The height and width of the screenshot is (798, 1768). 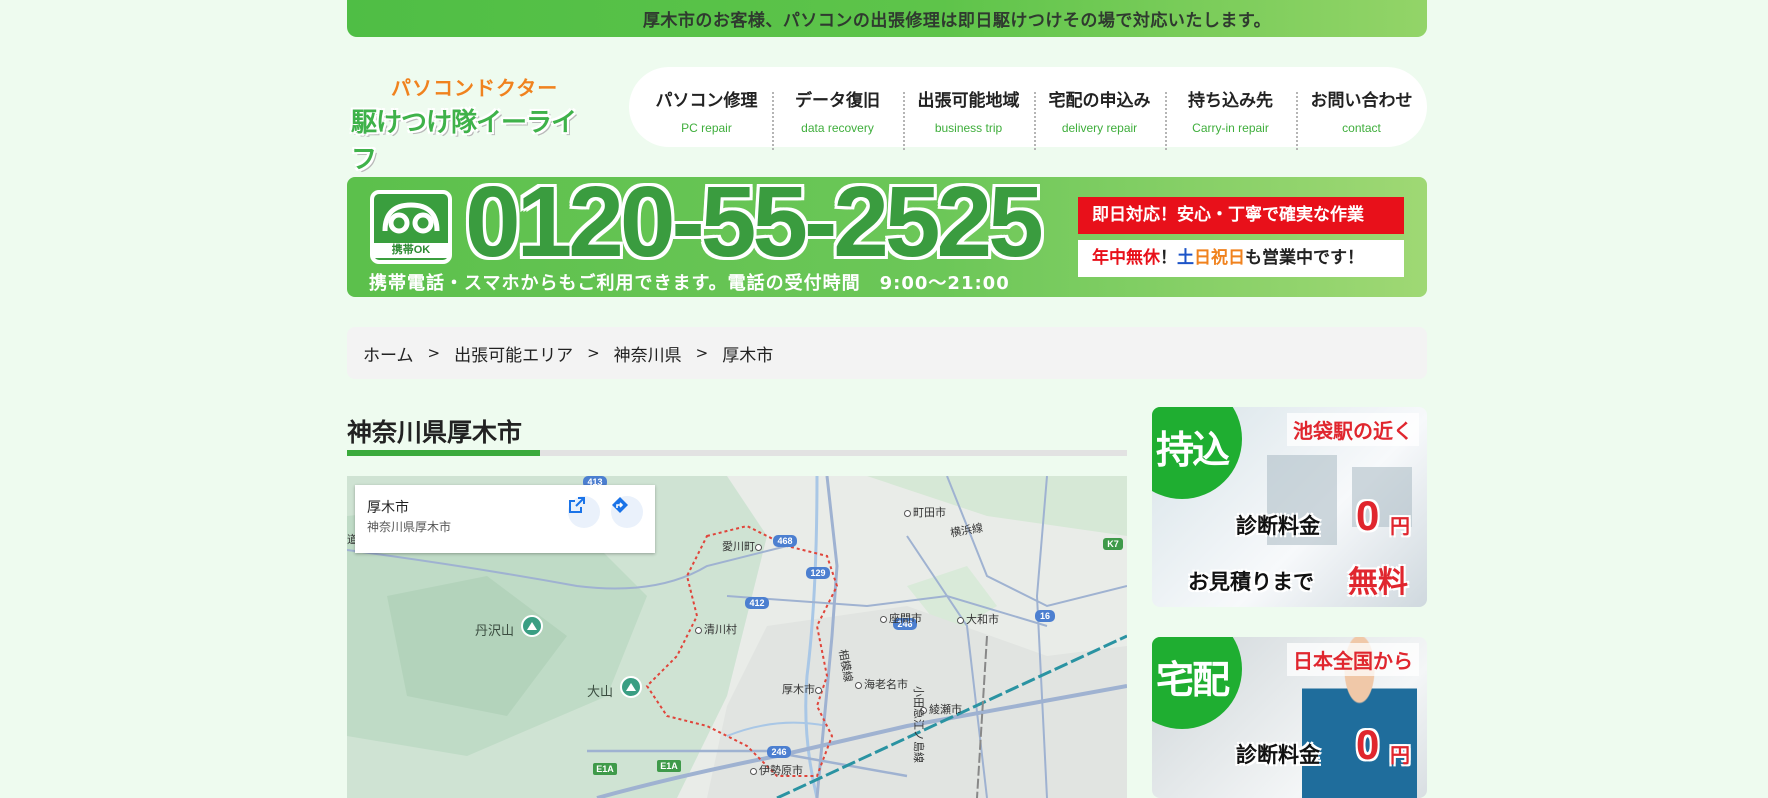 I want to click on side-banner-delivery: 宅配 日本全国から 診断料金 0 円, so click(x=1289, y=717).